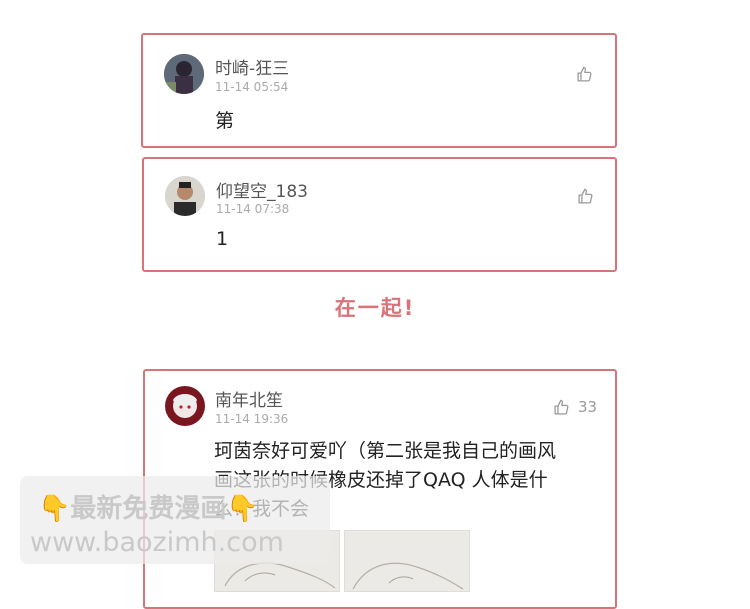  What do you see at coordinates (385, 451) in the screenshot?
I see `comment-text-line: 珂茵奈好可爱吖（第二张是我自己的画风` at bounding box center [385, 451].